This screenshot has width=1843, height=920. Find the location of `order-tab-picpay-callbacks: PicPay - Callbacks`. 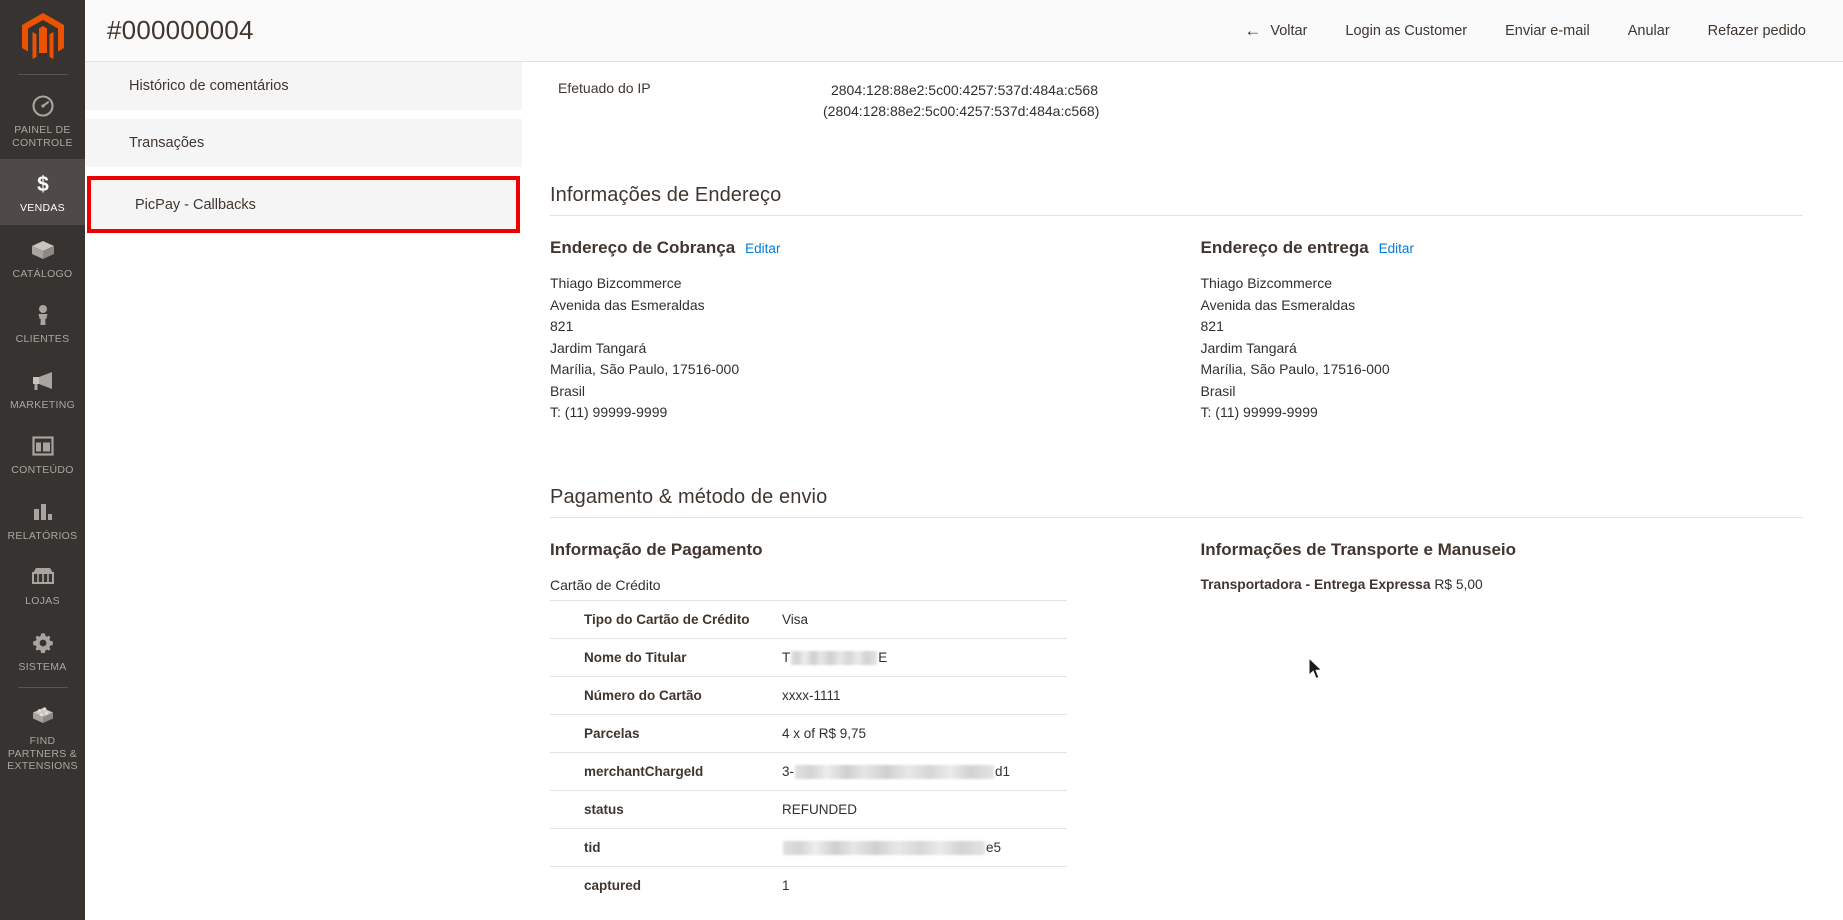

order-tab-picpay-callbacks: PicPay - Callbacks is located at coordinates (303, 204).